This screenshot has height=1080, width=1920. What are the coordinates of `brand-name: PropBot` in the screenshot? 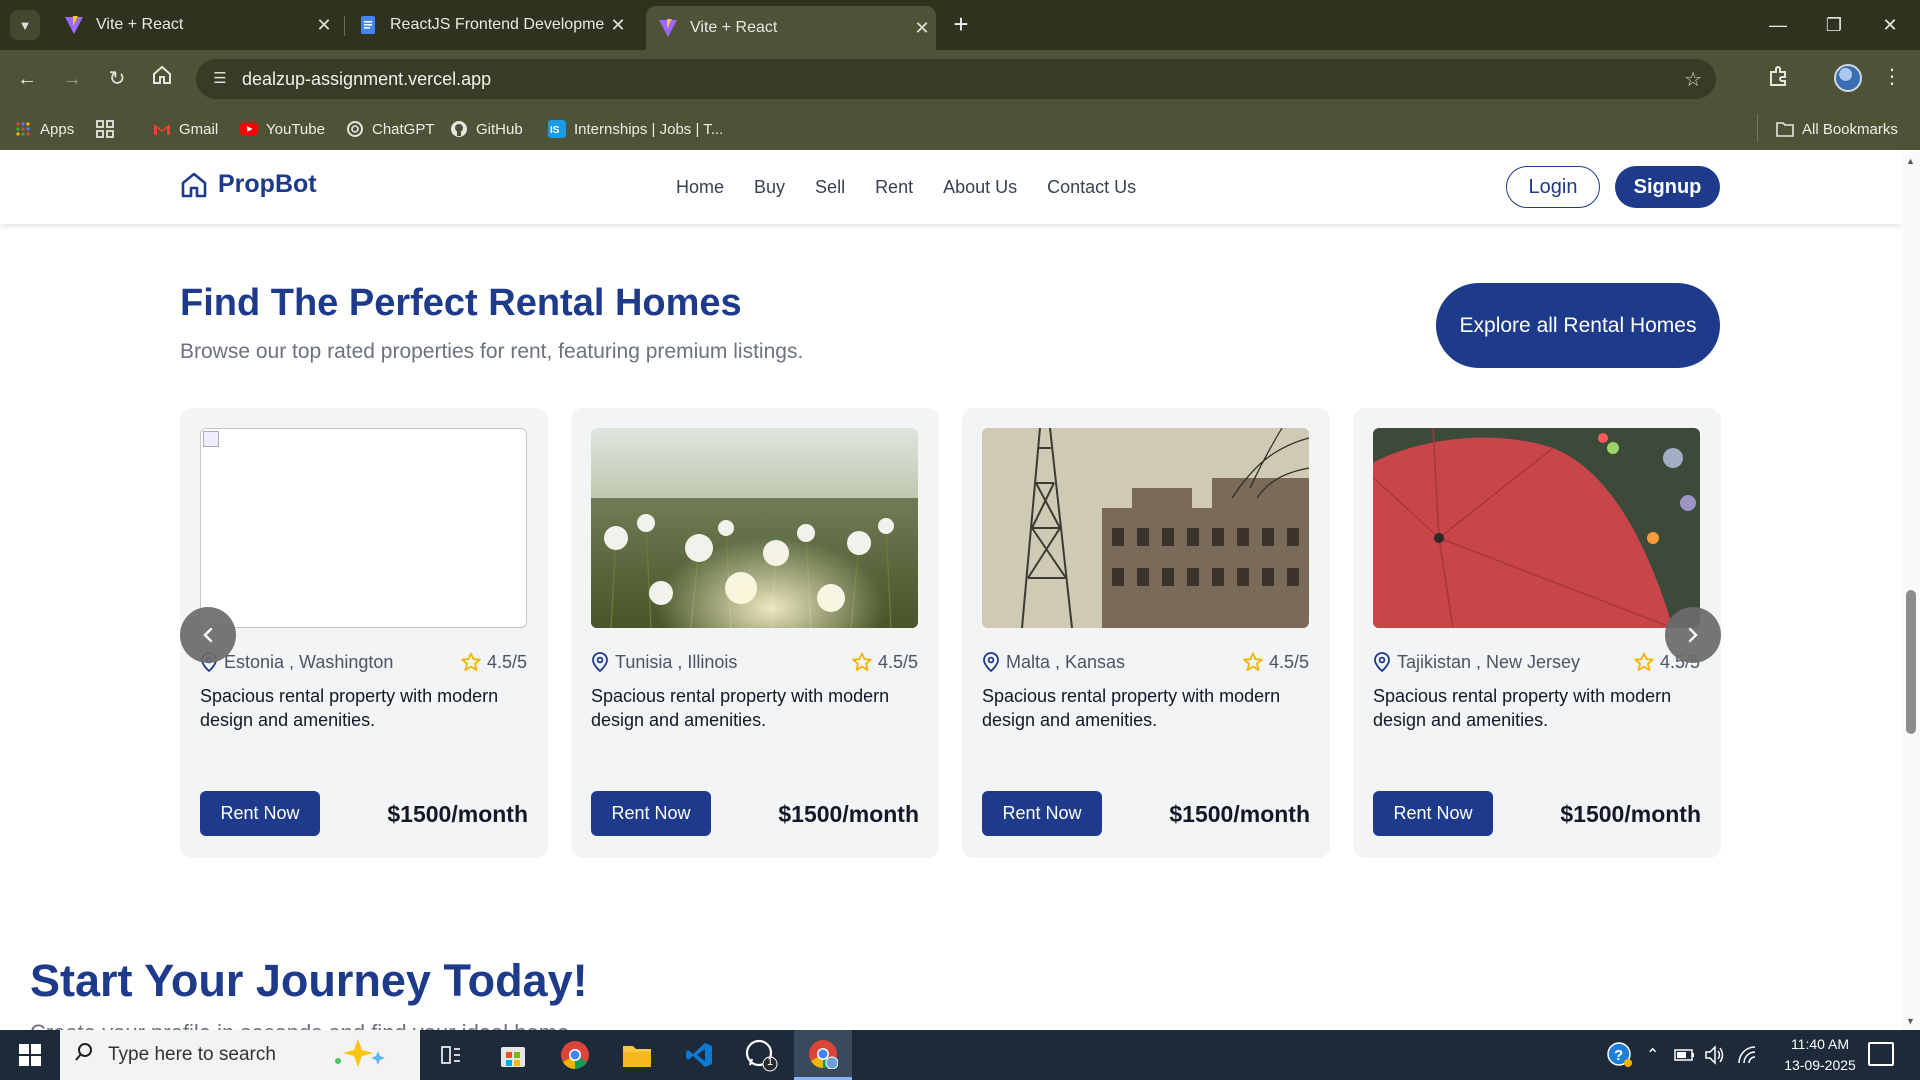 It's located at (267, 184).